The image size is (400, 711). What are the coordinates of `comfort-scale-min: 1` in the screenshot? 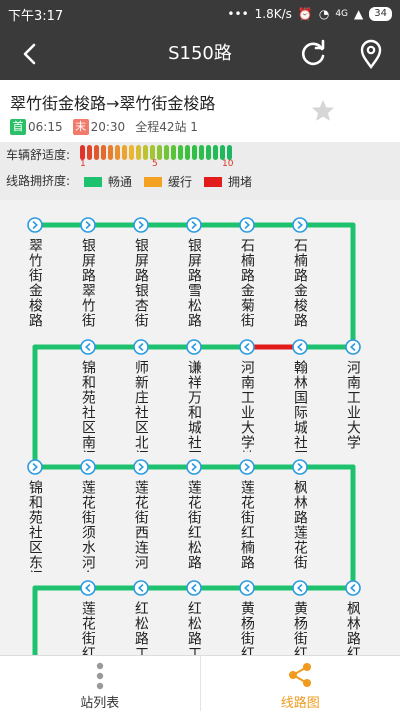 It's located at (83, 164).